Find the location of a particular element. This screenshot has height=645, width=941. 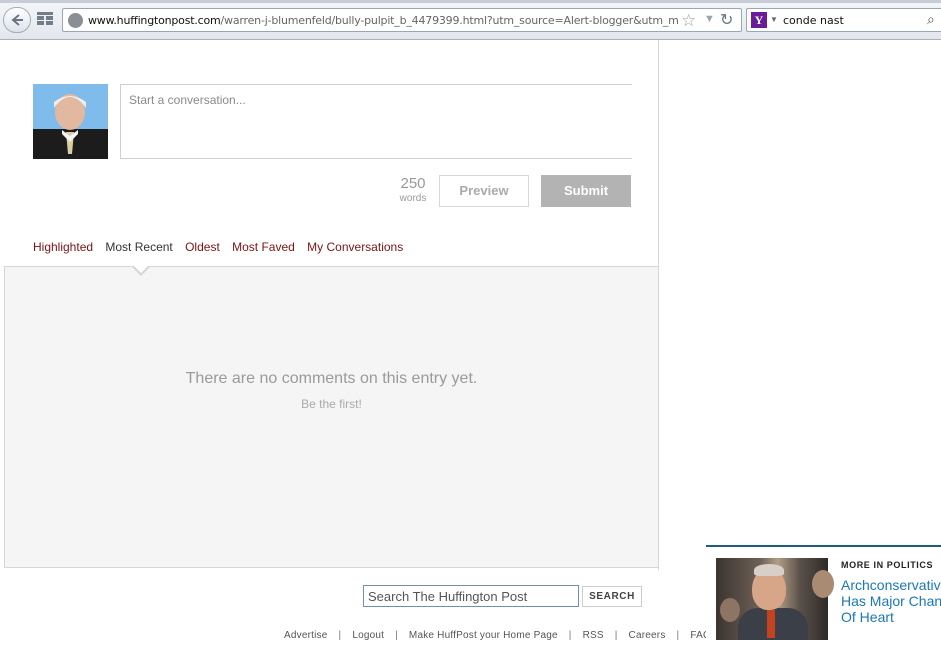

back-arrow-icon is located at coordinates (17, 20).